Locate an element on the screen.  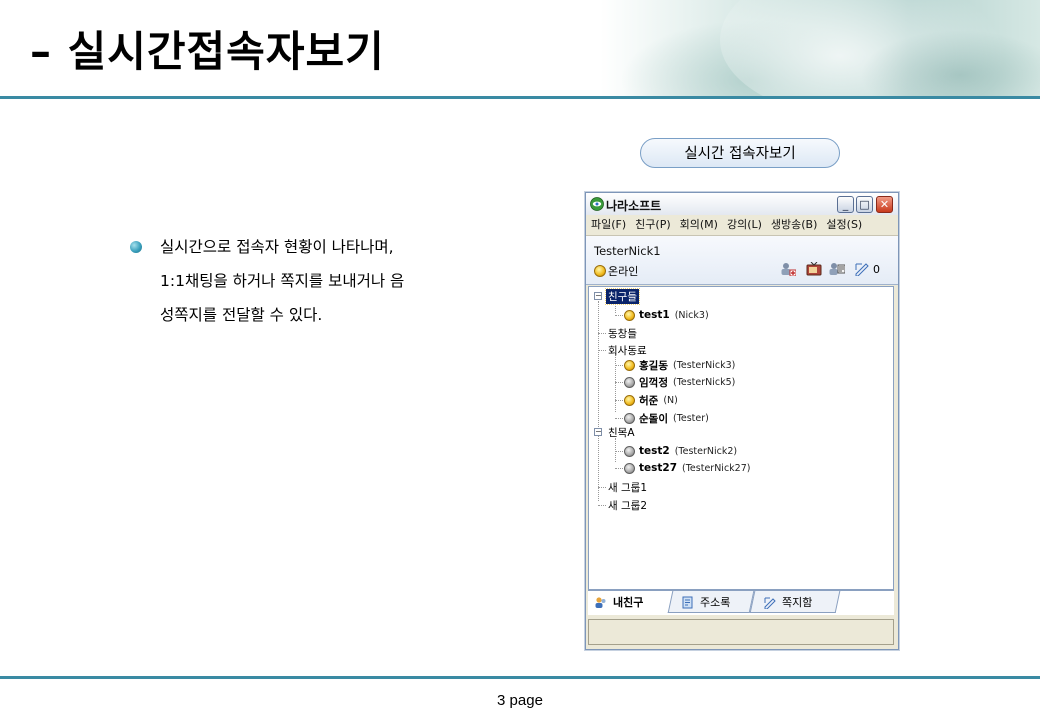
close-icon: ✕ is located at coordinates (884, 204).